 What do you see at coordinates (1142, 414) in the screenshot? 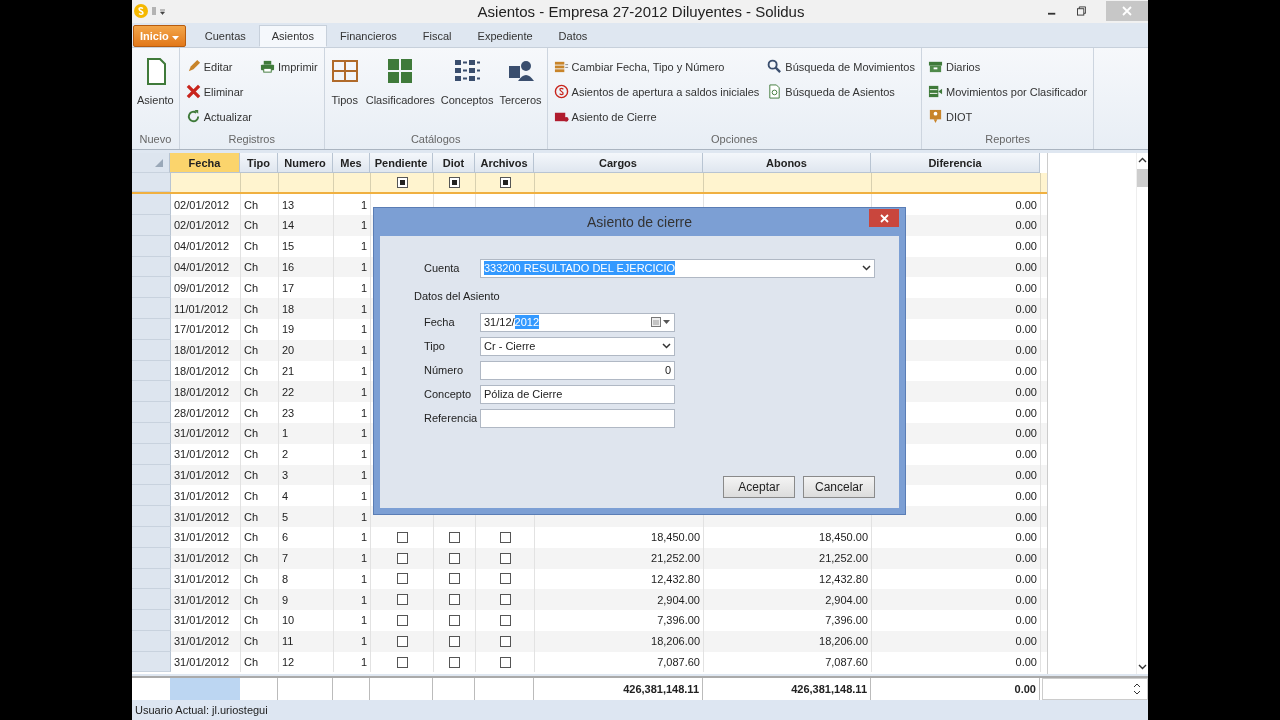
I see `scrollbar` at bounding box center [1142, 414].